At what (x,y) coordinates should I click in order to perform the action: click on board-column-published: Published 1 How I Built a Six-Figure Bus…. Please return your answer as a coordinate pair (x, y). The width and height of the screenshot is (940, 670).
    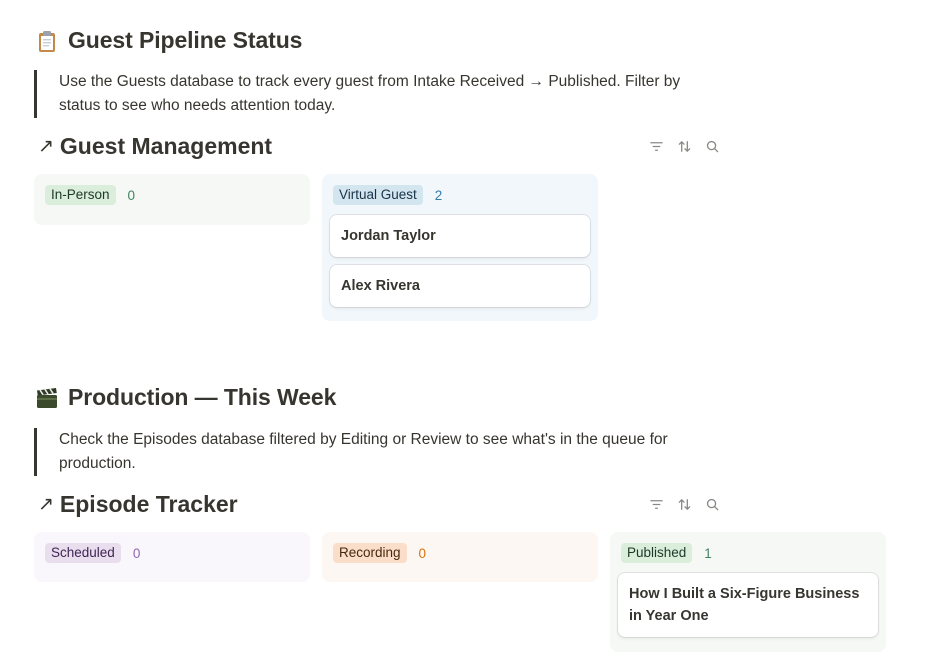
    Looking at the image, I should click on (748, 592).